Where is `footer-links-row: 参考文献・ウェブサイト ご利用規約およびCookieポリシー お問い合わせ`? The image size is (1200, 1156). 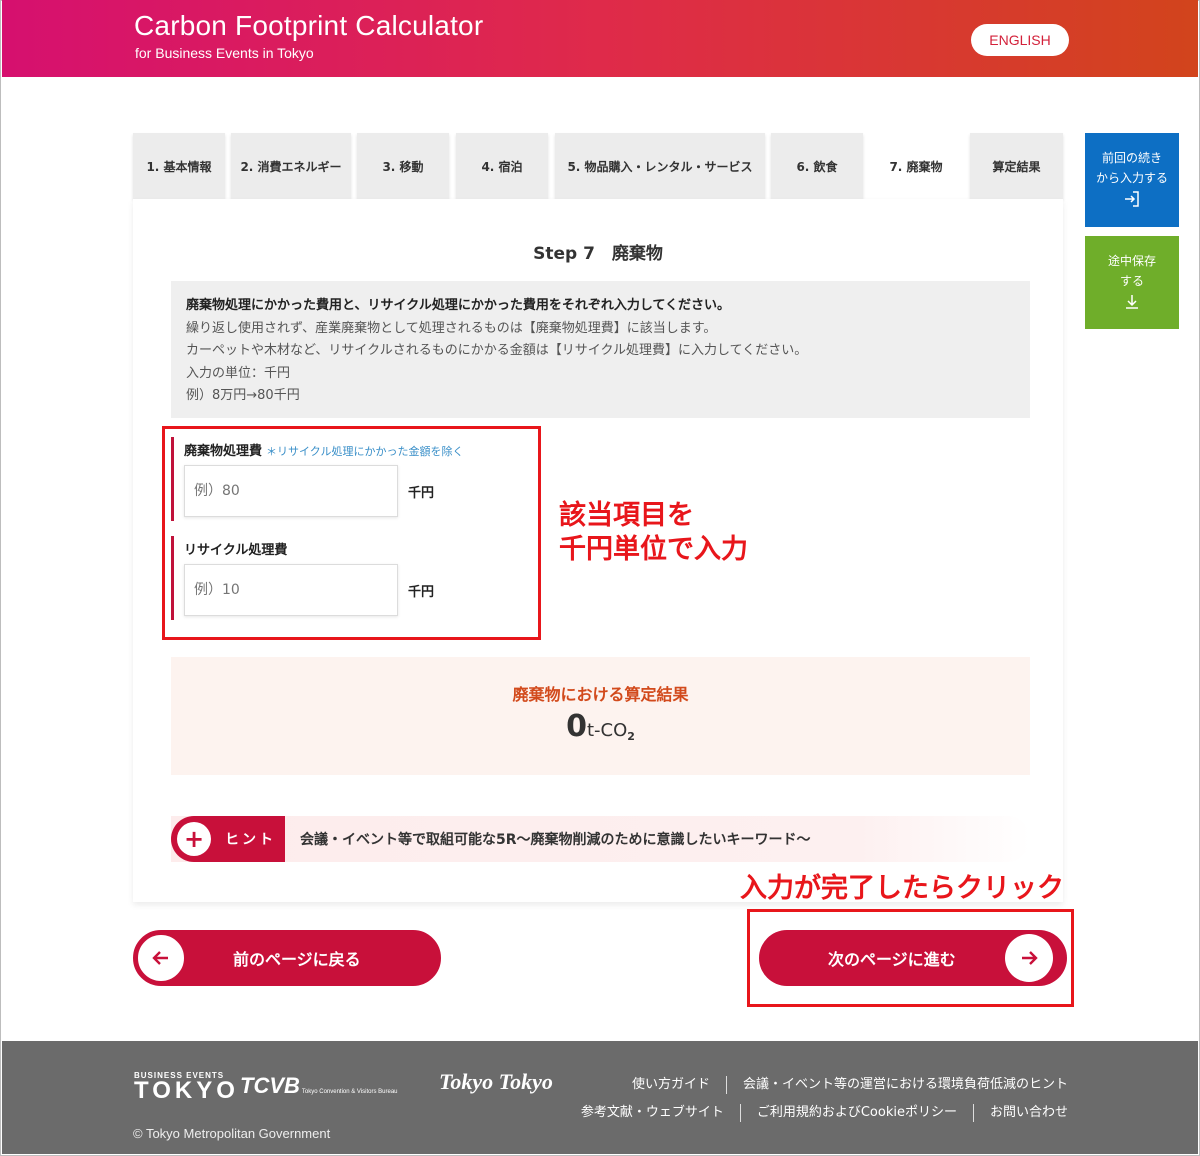 footer-links-row: 参考文献・ウェブサイト ご利用規約およびCookieポリシー お問い合わせ is located at coordinates (816, 1113).